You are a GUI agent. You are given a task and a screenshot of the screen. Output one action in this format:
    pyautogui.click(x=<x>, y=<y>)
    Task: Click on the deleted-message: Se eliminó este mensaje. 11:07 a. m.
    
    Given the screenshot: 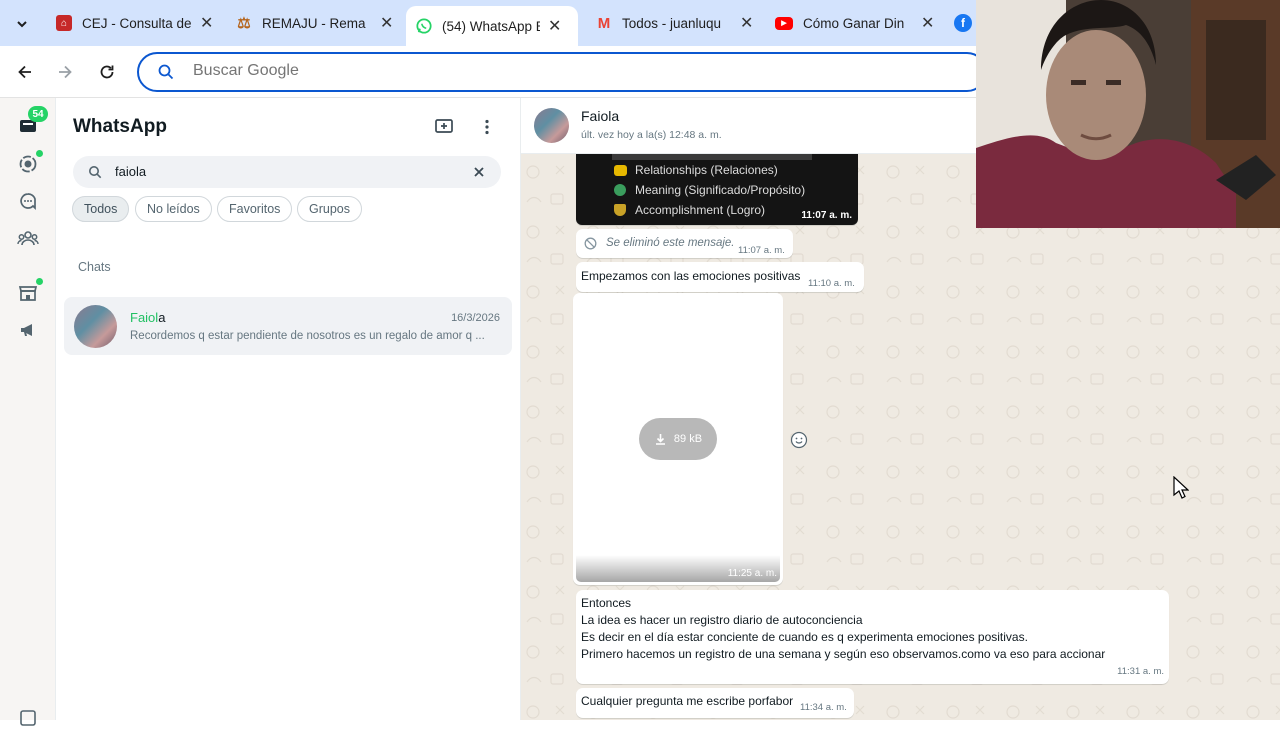 What is the action you would take?
    pyautogui.click(x=684, y=243)
    